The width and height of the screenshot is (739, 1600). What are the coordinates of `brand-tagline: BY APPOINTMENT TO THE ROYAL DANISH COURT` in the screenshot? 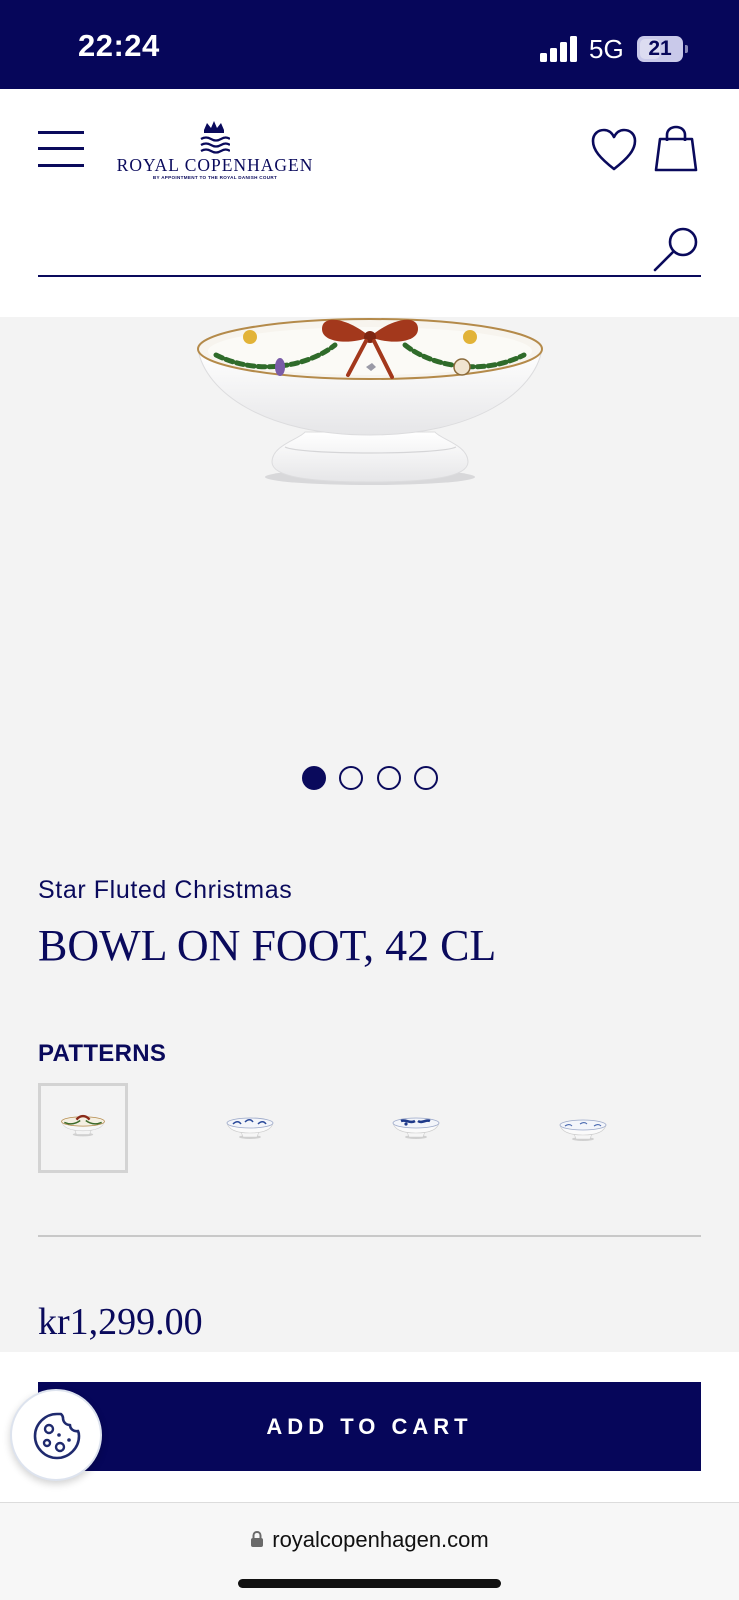 It's located at (215, 177).